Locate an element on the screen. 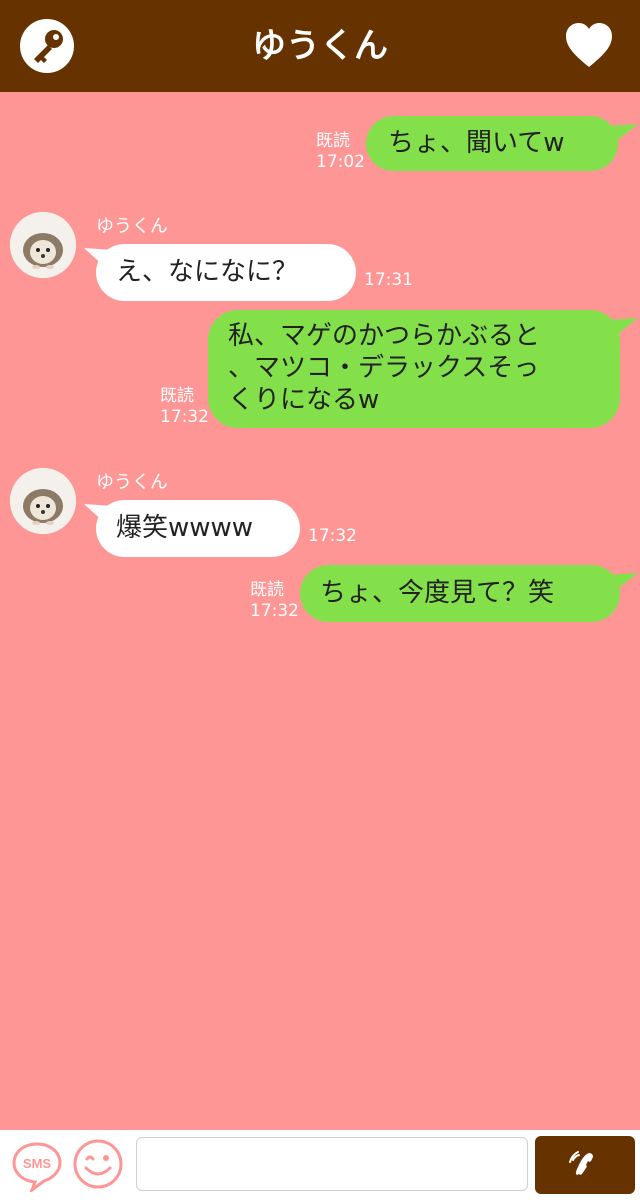 This screenshot has height=1200, width=640. phone-icon is located at coordinates (581, 1163).